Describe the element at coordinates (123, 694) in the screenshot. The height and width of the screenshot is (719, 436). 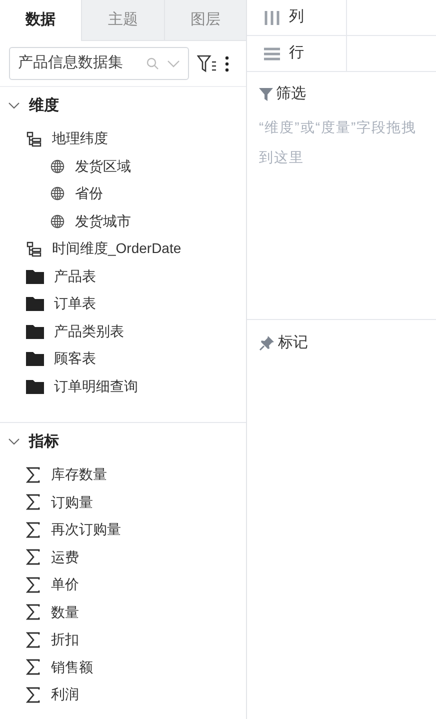
I see `tree-item: 利润` at that location.